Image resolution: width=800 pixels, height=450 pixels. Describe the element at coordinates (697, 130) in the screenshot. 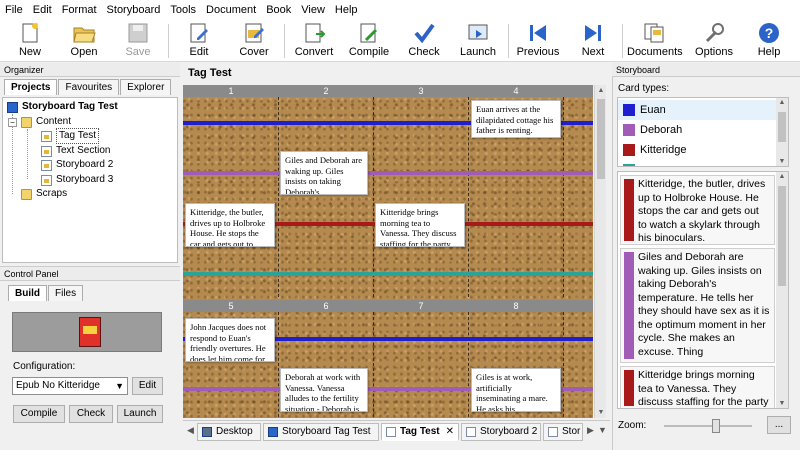

I see `card-type-item: Deborah` at that location.